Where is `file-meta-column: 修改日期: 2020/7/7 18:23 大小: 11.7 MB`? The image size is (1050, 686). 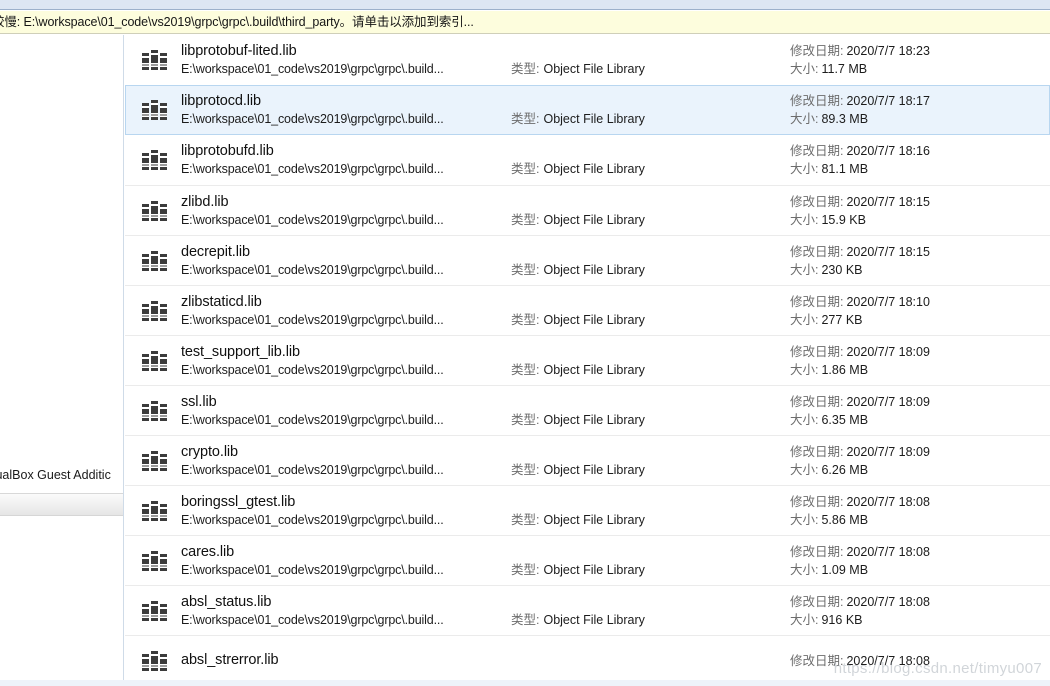
file-meta-column: 修改日期: 2020/7/7 18:23 大小: 11.7 MB is located at coordinates (915, 60).